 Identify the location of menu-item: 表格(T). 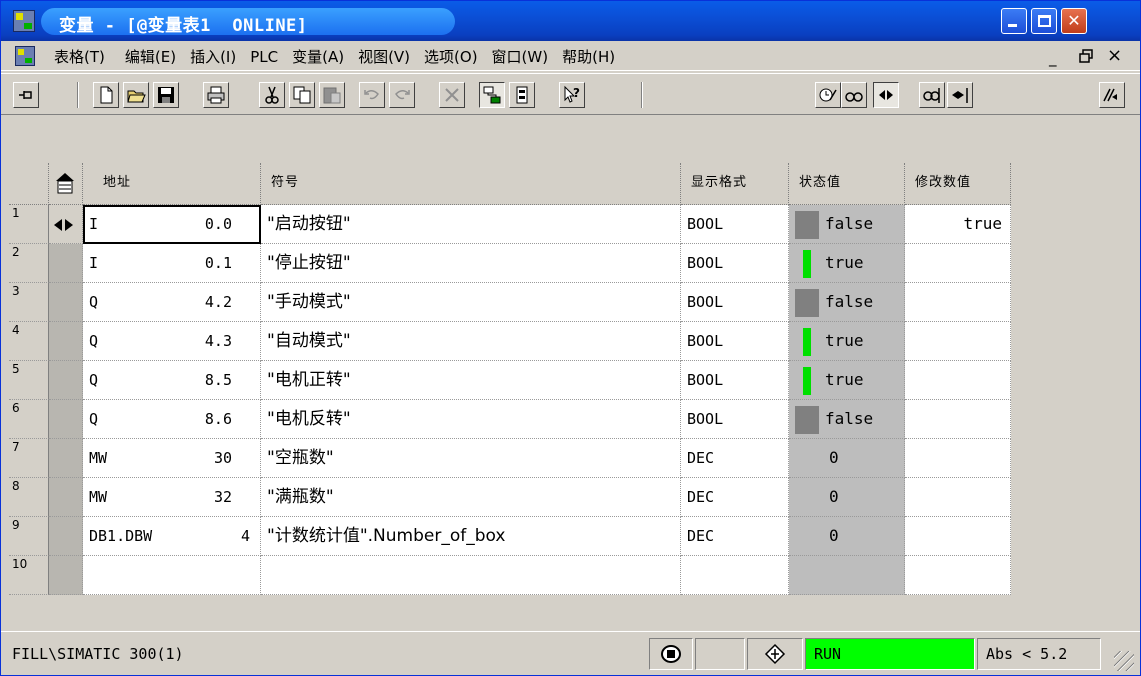
(79, 57).